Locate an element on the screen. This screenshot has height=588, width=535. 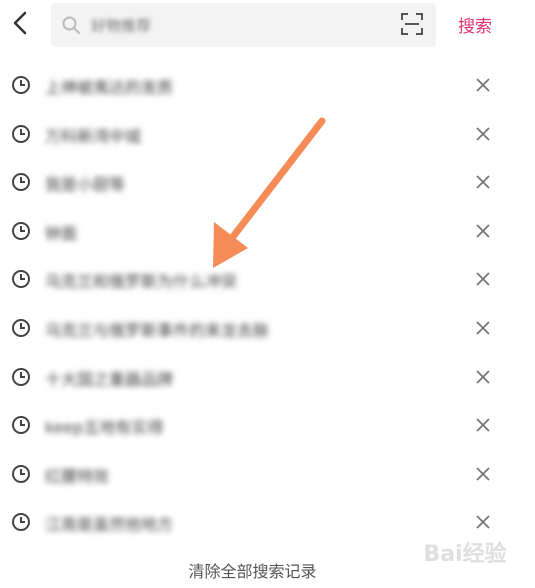
back-arrow-icon is located at coordinates (21, 23).